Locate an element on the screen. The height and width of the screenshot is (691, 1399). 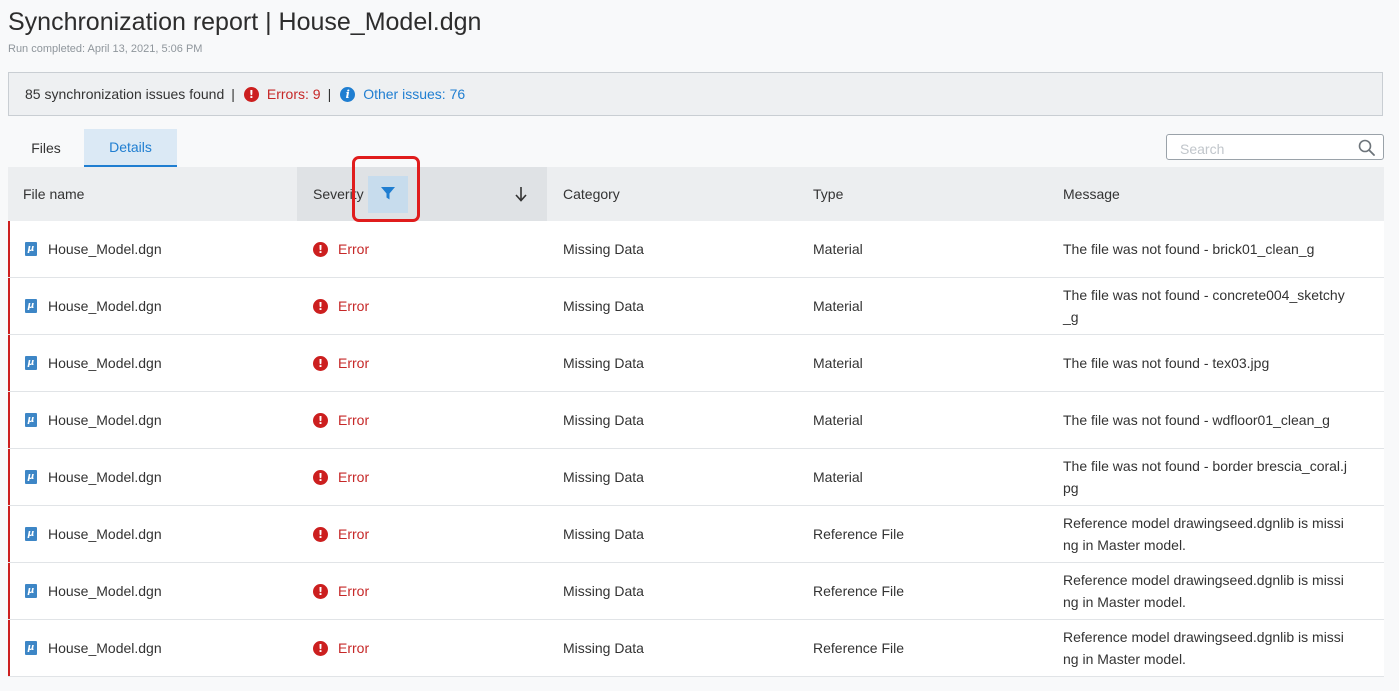
search-input is located at coordinates (1265, 148).